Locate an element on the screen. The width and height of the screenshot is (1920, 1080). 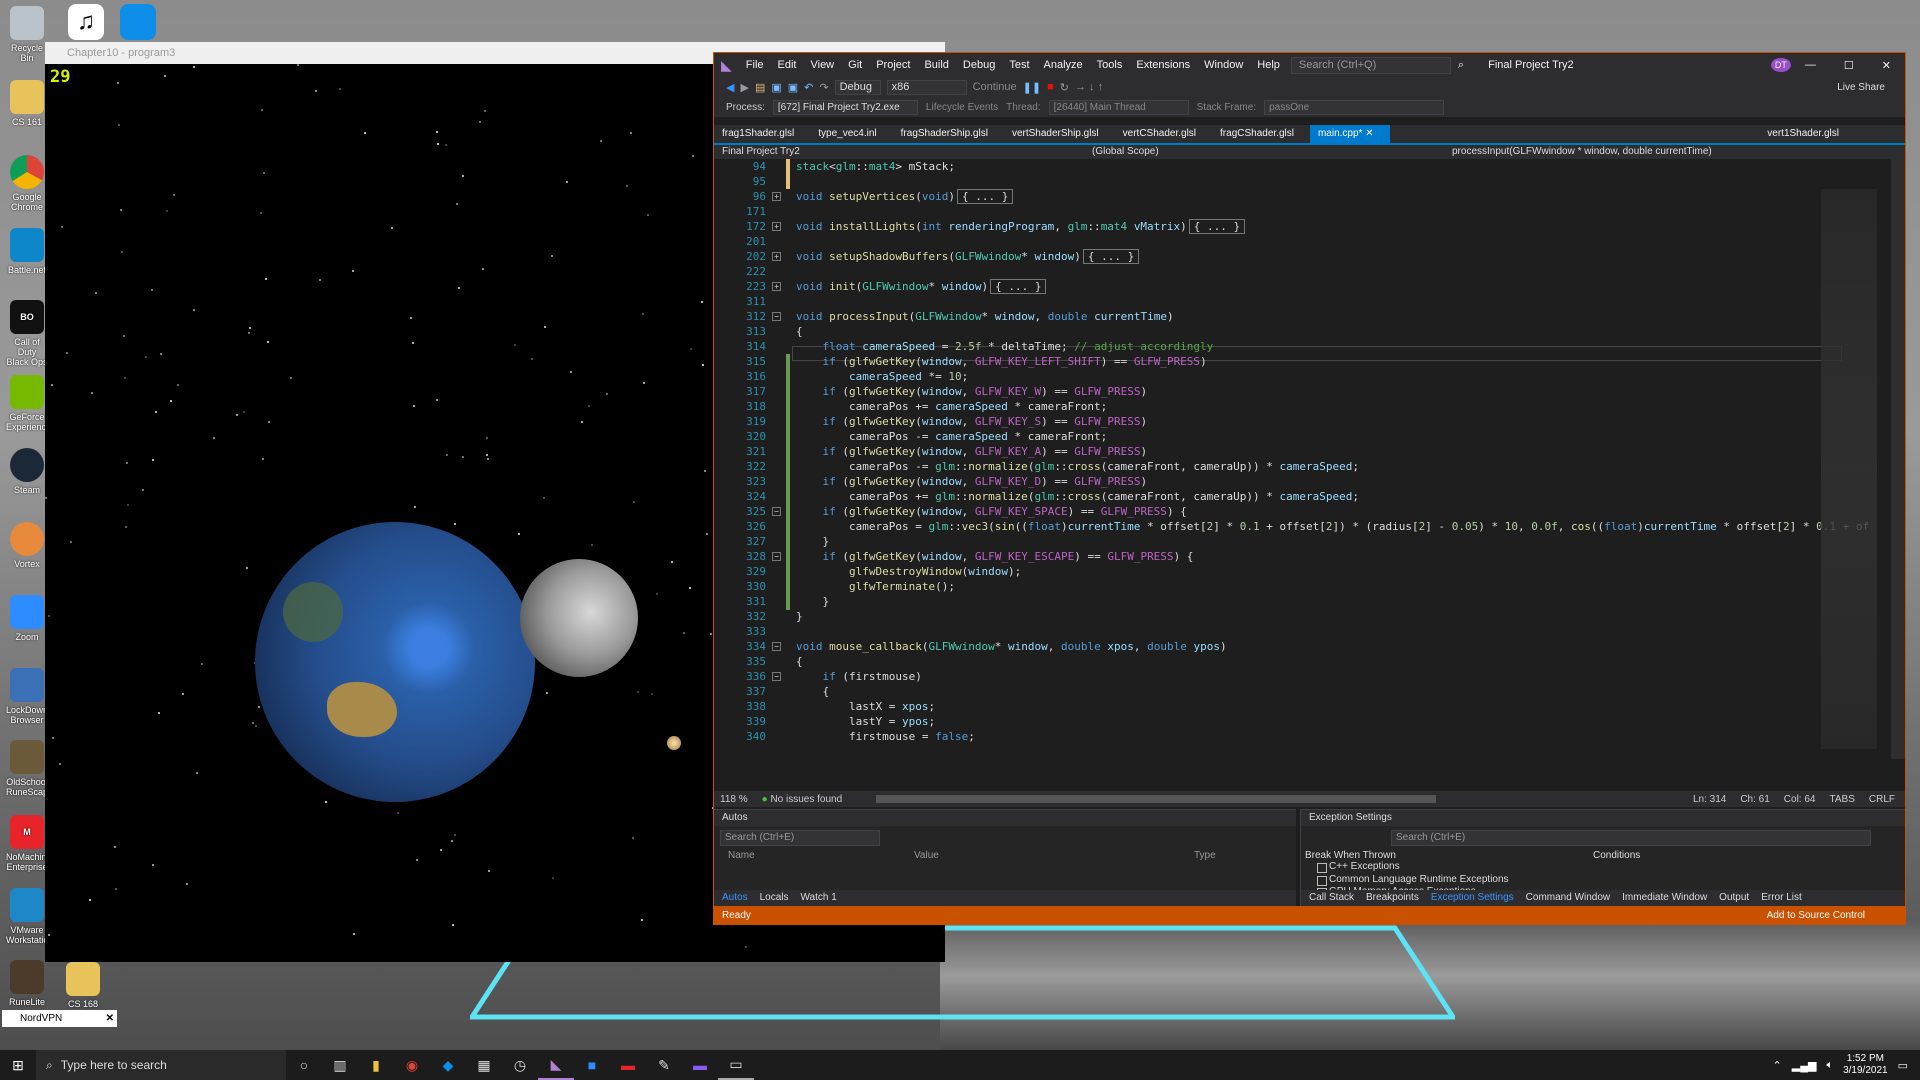
menu-extensions: Extensions is located at coordinates (1163, 65).